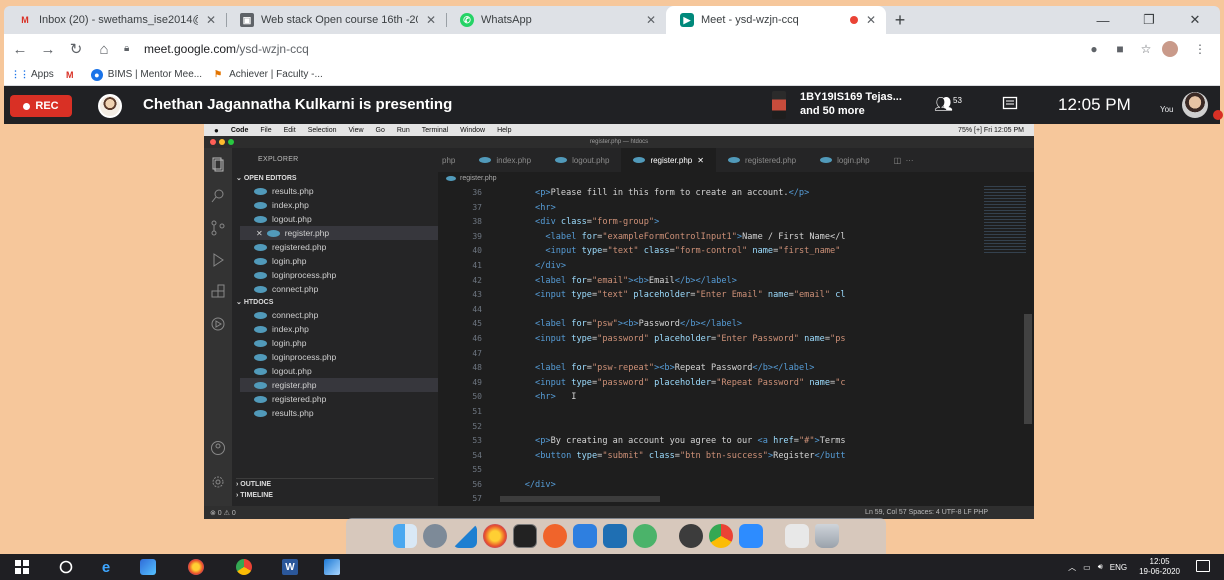 Image resolution: width=1224 pixels, height=580 pixels. What do you see at coordinates (926, 512) in the screenshot?
I see `editor-status-info: Ln 59, Col 57 Spaces: 4 UTF-8 LF PHP` at bounding box center [926, 512].